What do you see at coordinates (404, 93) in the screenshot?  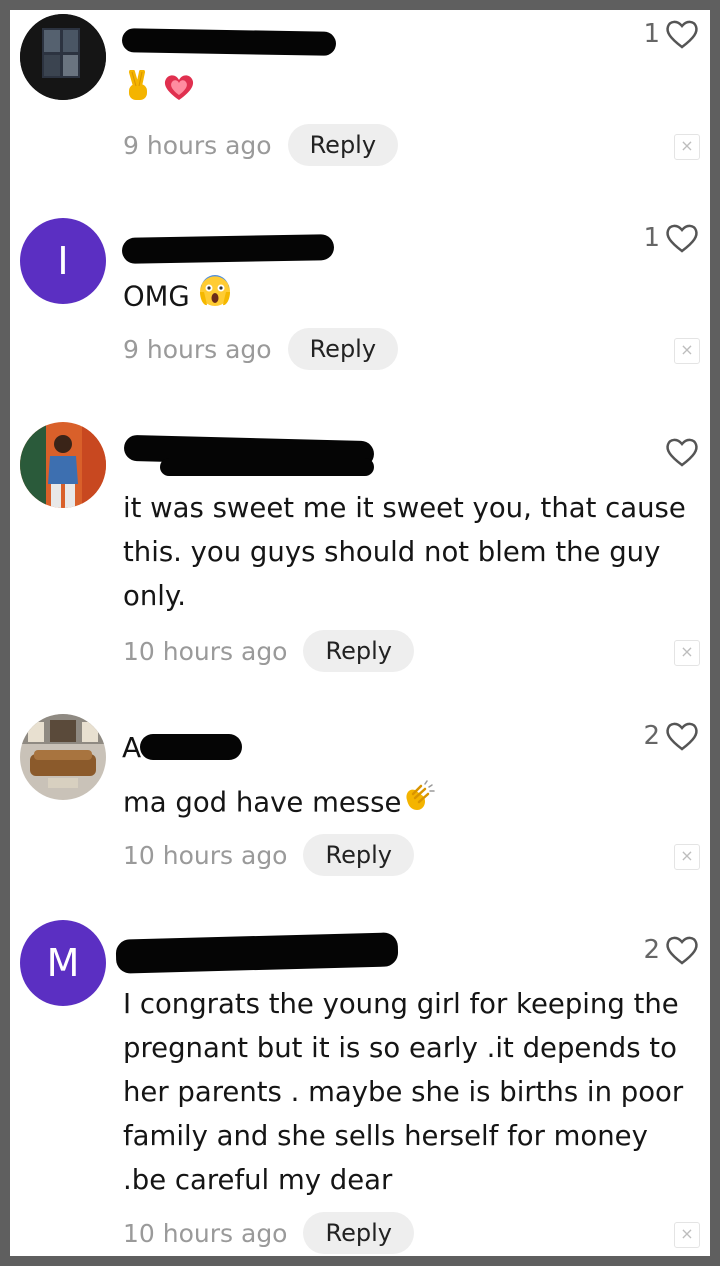 I see `comment-text` at bounding box center [404, 93].